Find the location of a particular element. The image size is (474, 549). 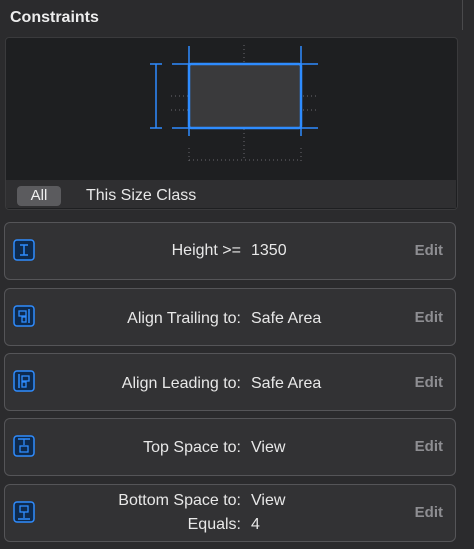

constraint-row-top-space: Top Space to: View Edit is located at coordinates (230, 447).